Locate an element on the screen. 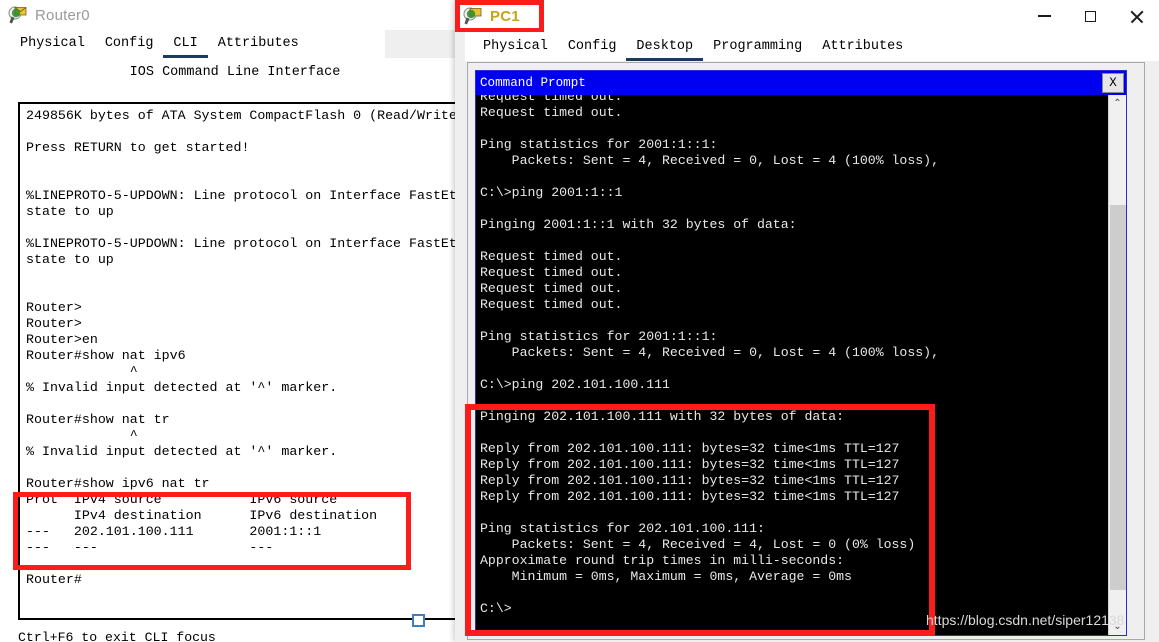 The image size is (1159, 642). close-icon is located at coordinates (1136, 16).